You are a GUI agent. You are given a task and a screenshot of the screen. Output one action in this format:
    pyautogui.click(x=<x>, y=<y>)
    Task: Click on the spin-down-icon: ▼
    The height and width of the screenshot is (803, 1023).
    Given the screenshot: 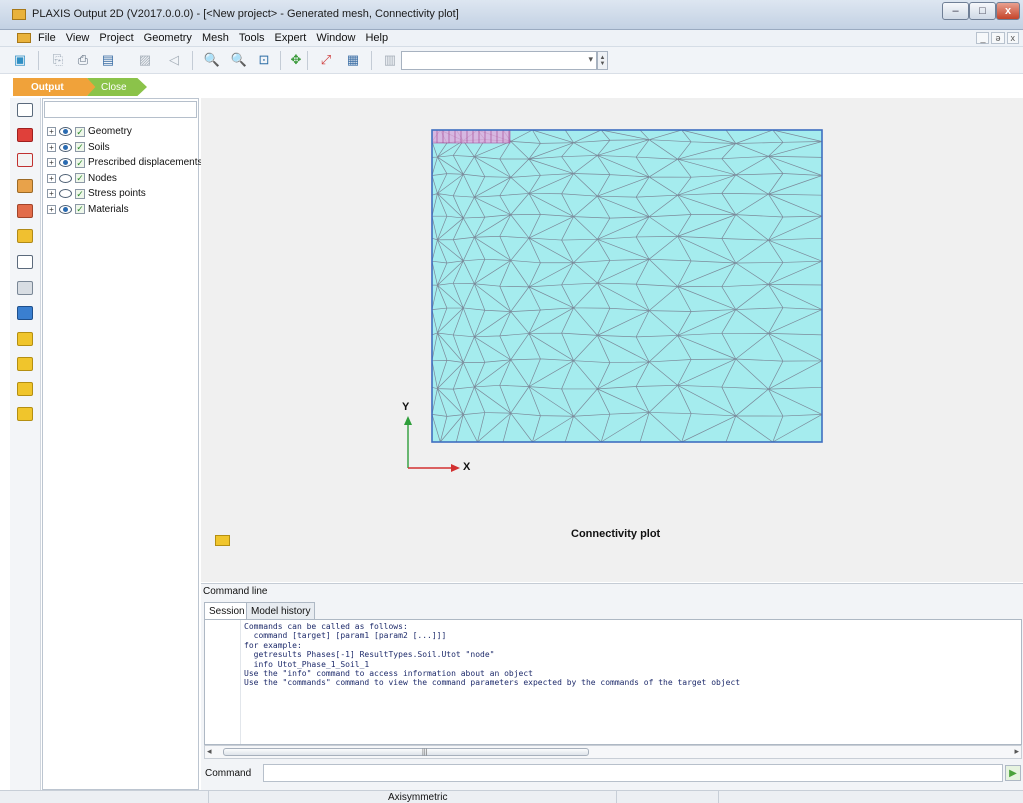 What is the action you would take?
    pyautogui.click(x=603, y=64)
    